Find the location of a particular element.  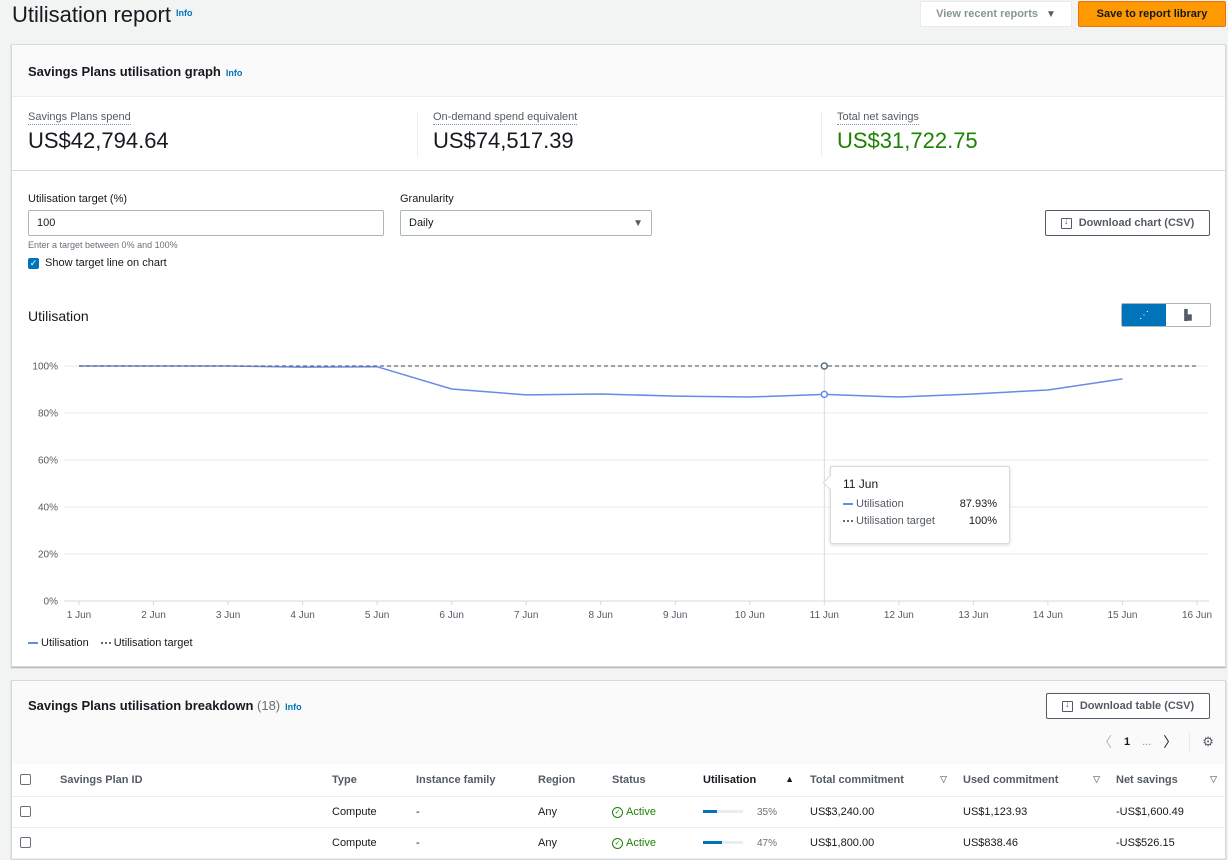

download-chart-csv-button: Download chart (CSV) is located at coordinates (1127, 223).